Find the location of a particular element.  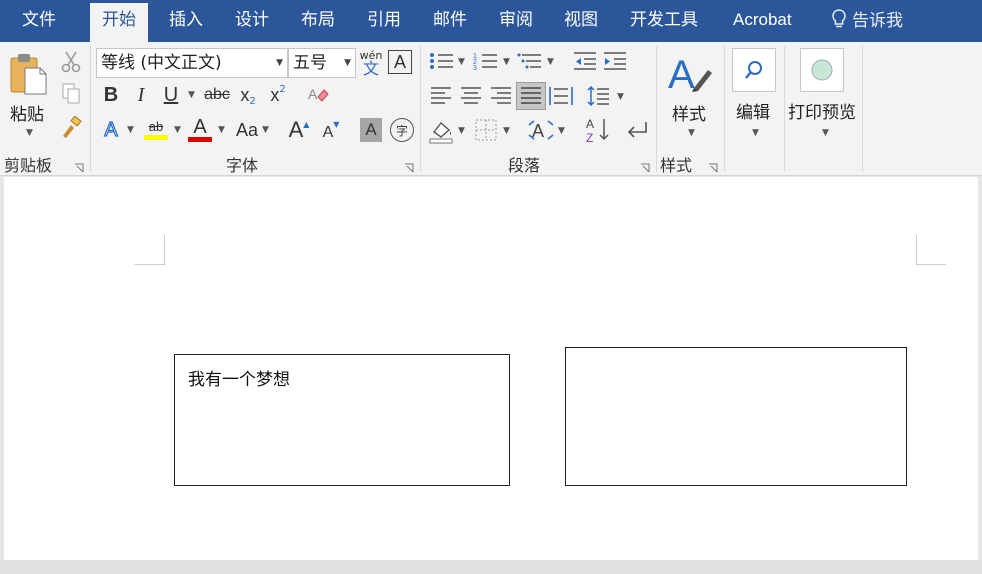

borders-dropdown-icon: ▼ is located at coordinates (506, 131).